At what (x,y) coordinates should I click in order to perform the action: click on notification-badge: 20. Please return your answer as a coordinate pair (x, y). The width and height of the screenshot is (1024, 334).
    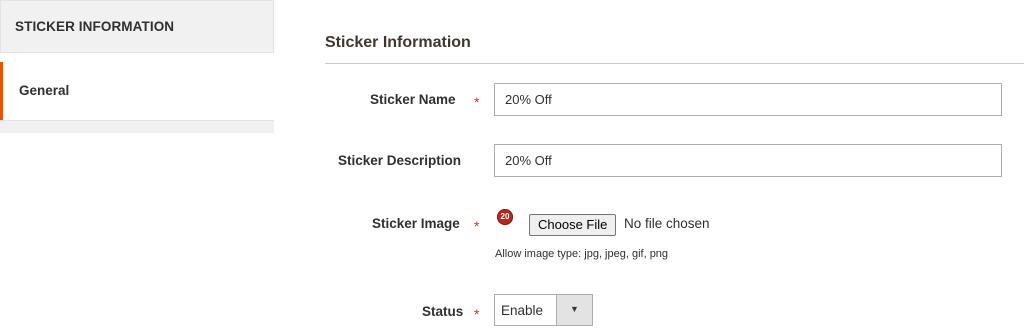
    Looking at the image, I should click on (505, 217).